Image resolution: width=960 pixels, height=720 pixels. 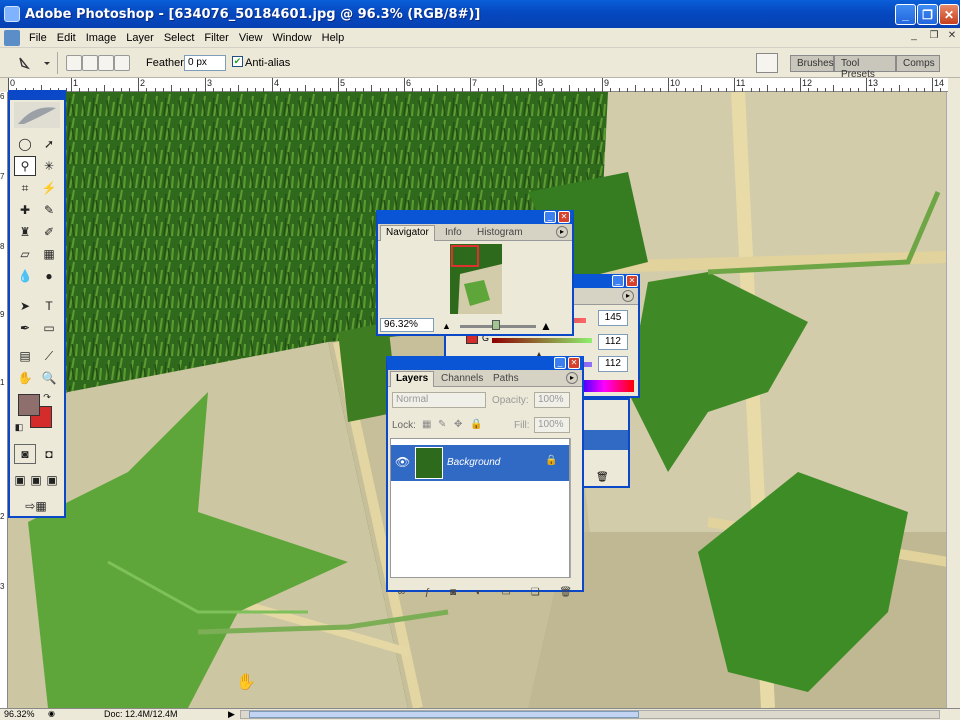 What do you see at coordinates (506, 592) in the screenshot?
I see `new-group-icon: ▭` at bounding box center [506, 592].